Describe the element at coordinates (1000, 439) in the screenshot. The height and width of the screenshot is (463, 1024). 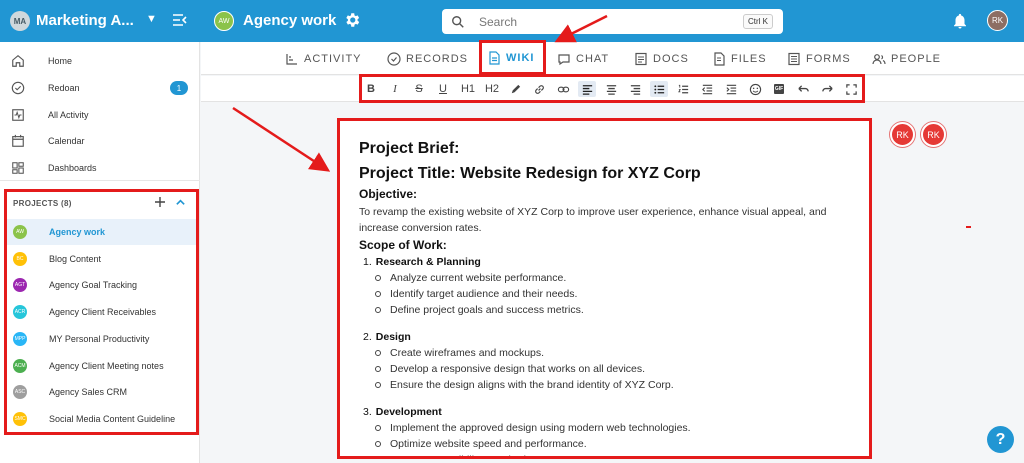
I see `help-button: ?` at that location.